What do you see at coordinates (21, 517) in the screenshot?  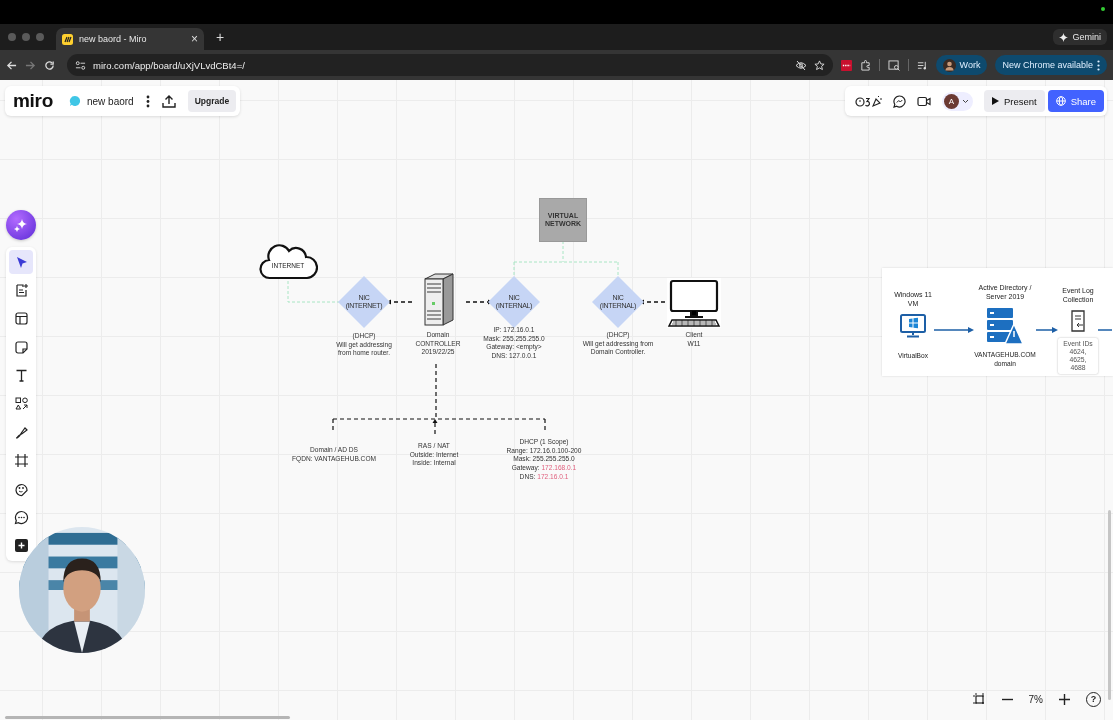 I see `comment-icon` at bounding box center [21, 517].